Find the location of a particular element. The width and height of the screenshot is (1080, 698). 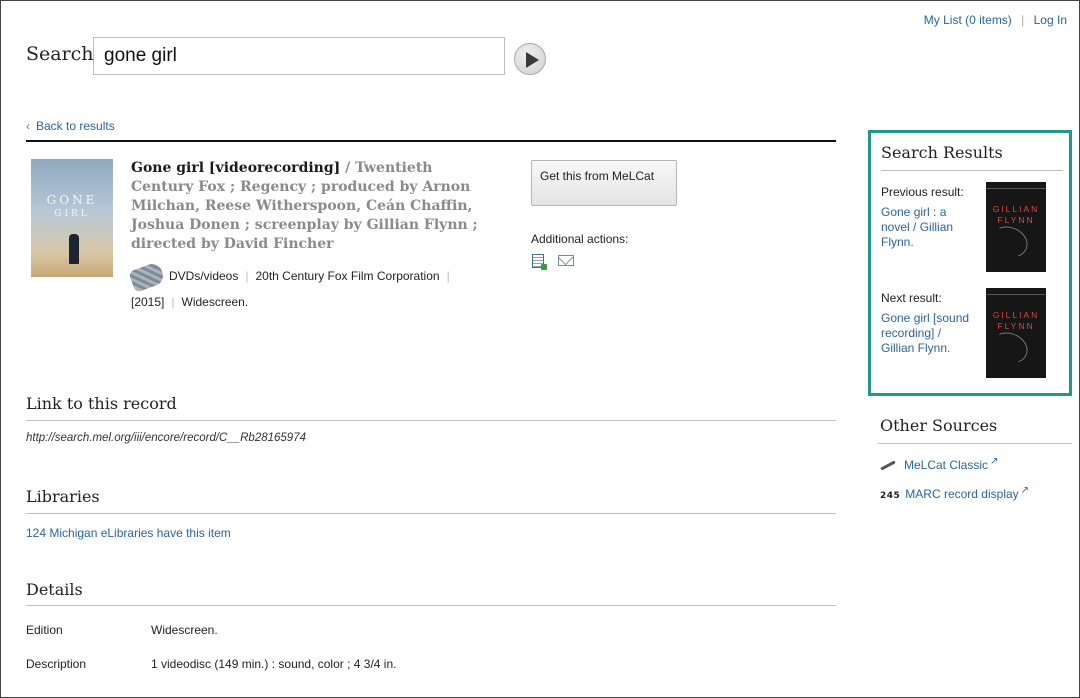

record-date: [2015] is located at coordinates (148, 302).